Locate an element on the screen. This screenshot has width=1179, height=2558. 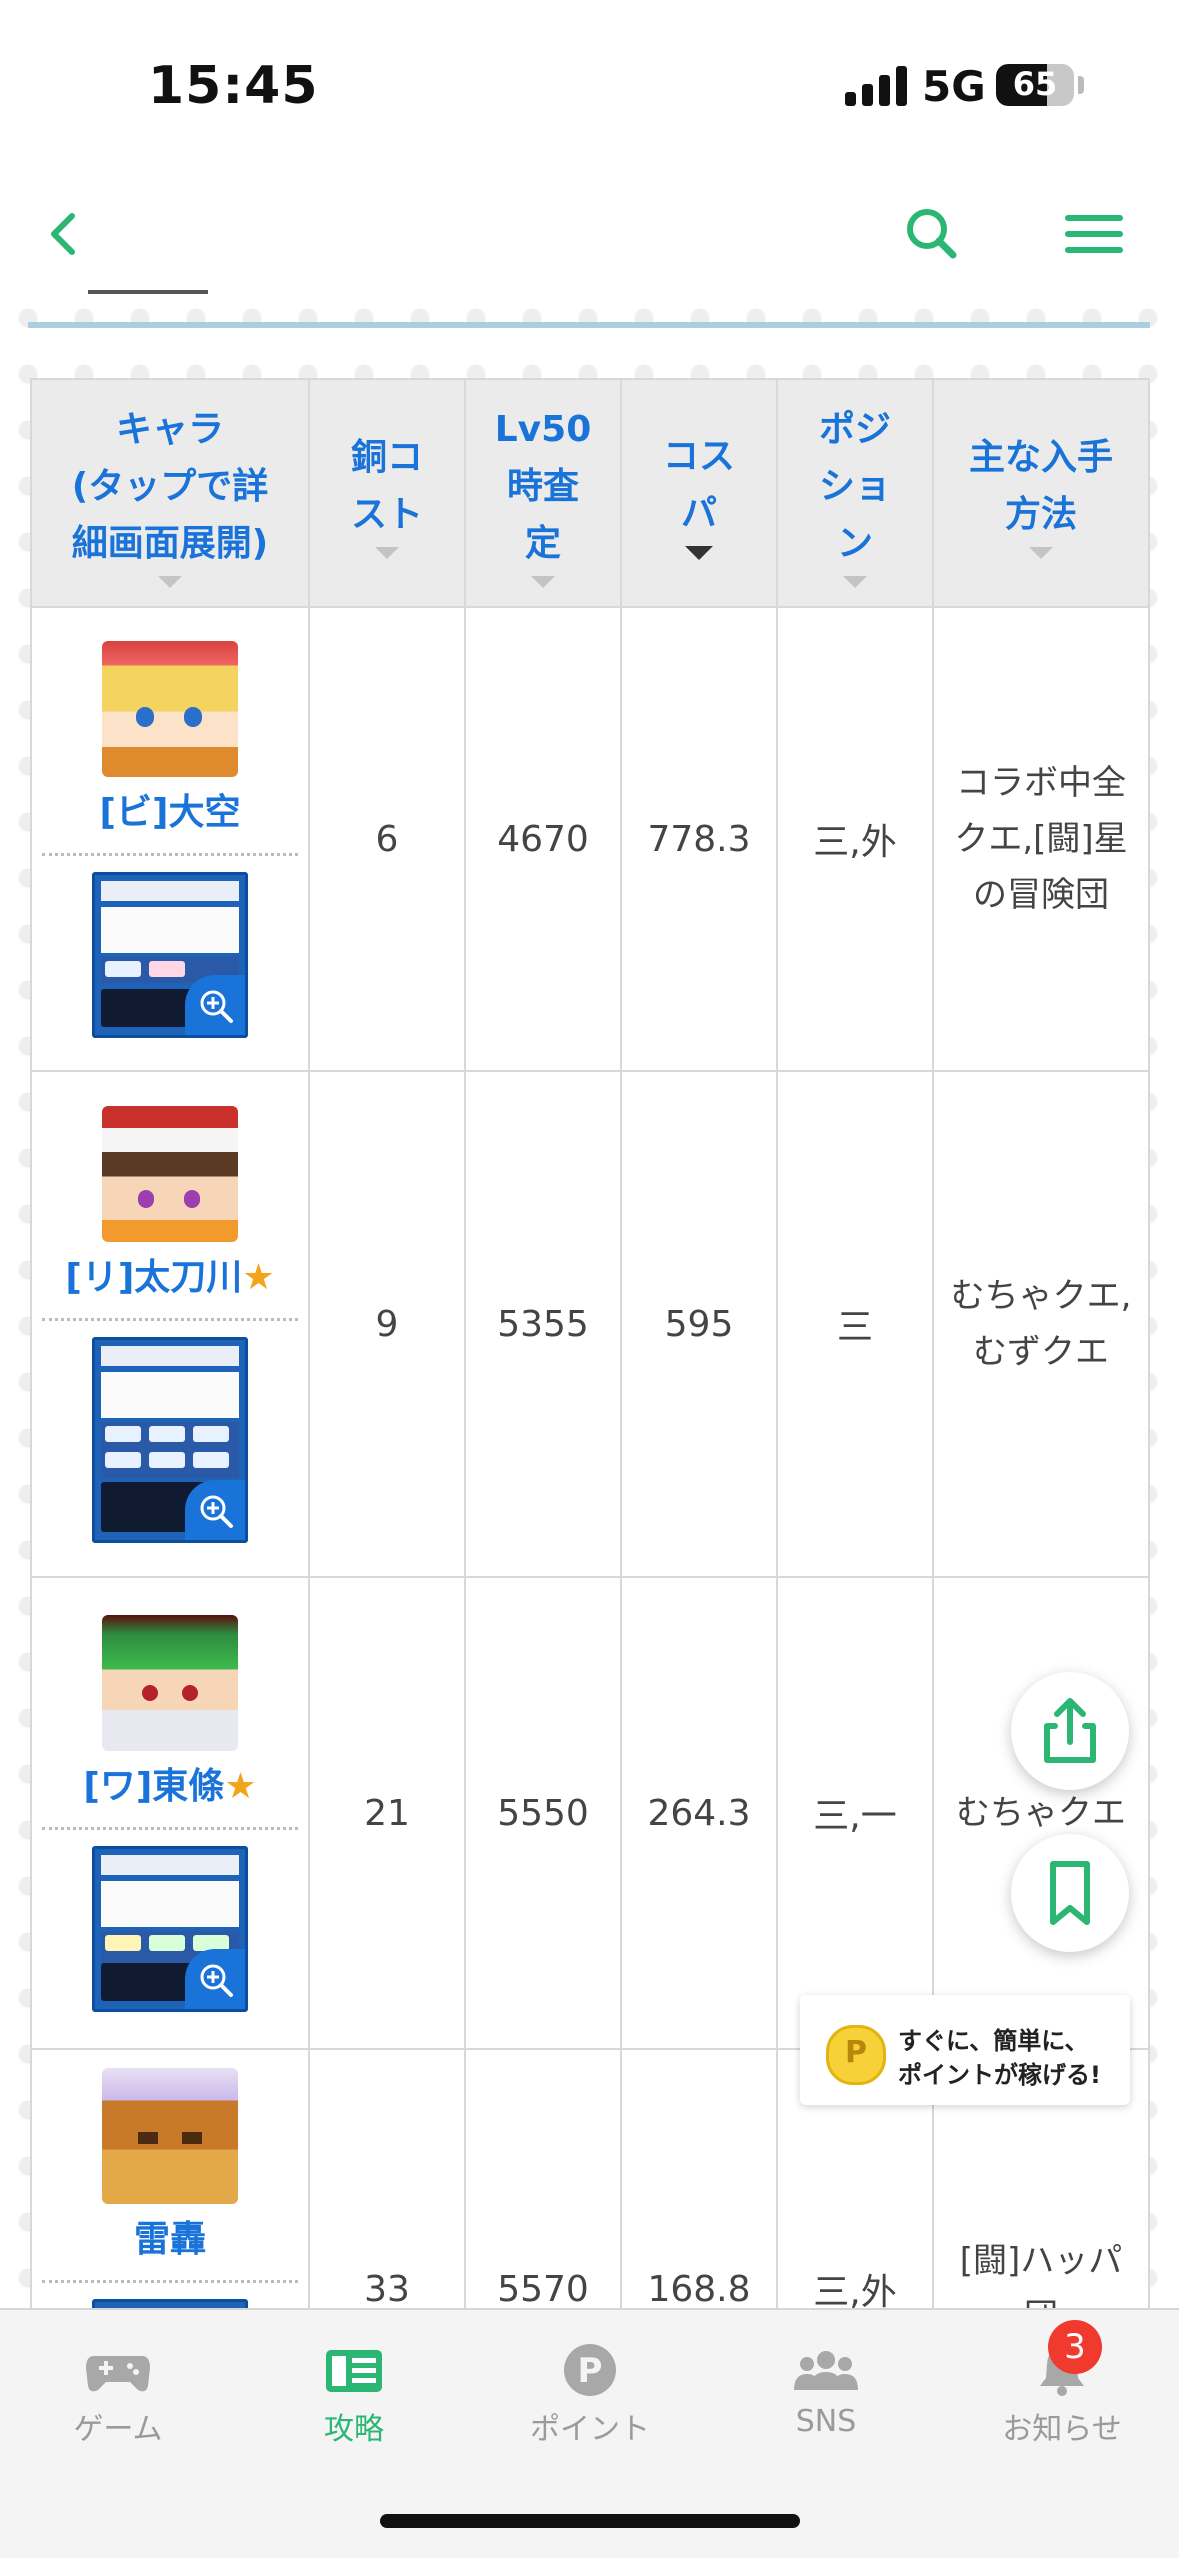
cospa-cell: 595 is located at coordinates (699, 1324).